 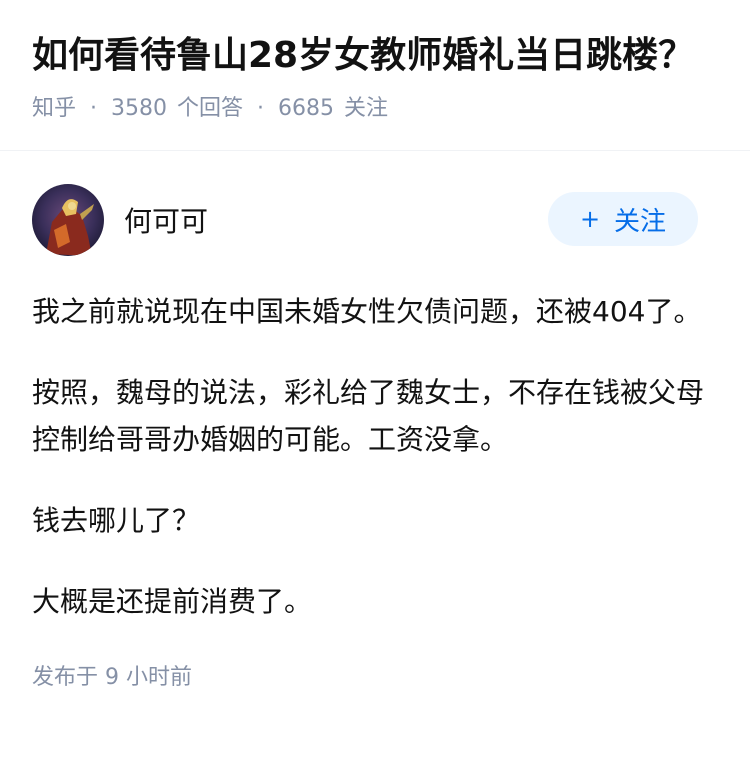 What do you see at coordinates (54, 109) in the screenshot?
I see `source-label: 知乎` at bounding box center [54, 109].